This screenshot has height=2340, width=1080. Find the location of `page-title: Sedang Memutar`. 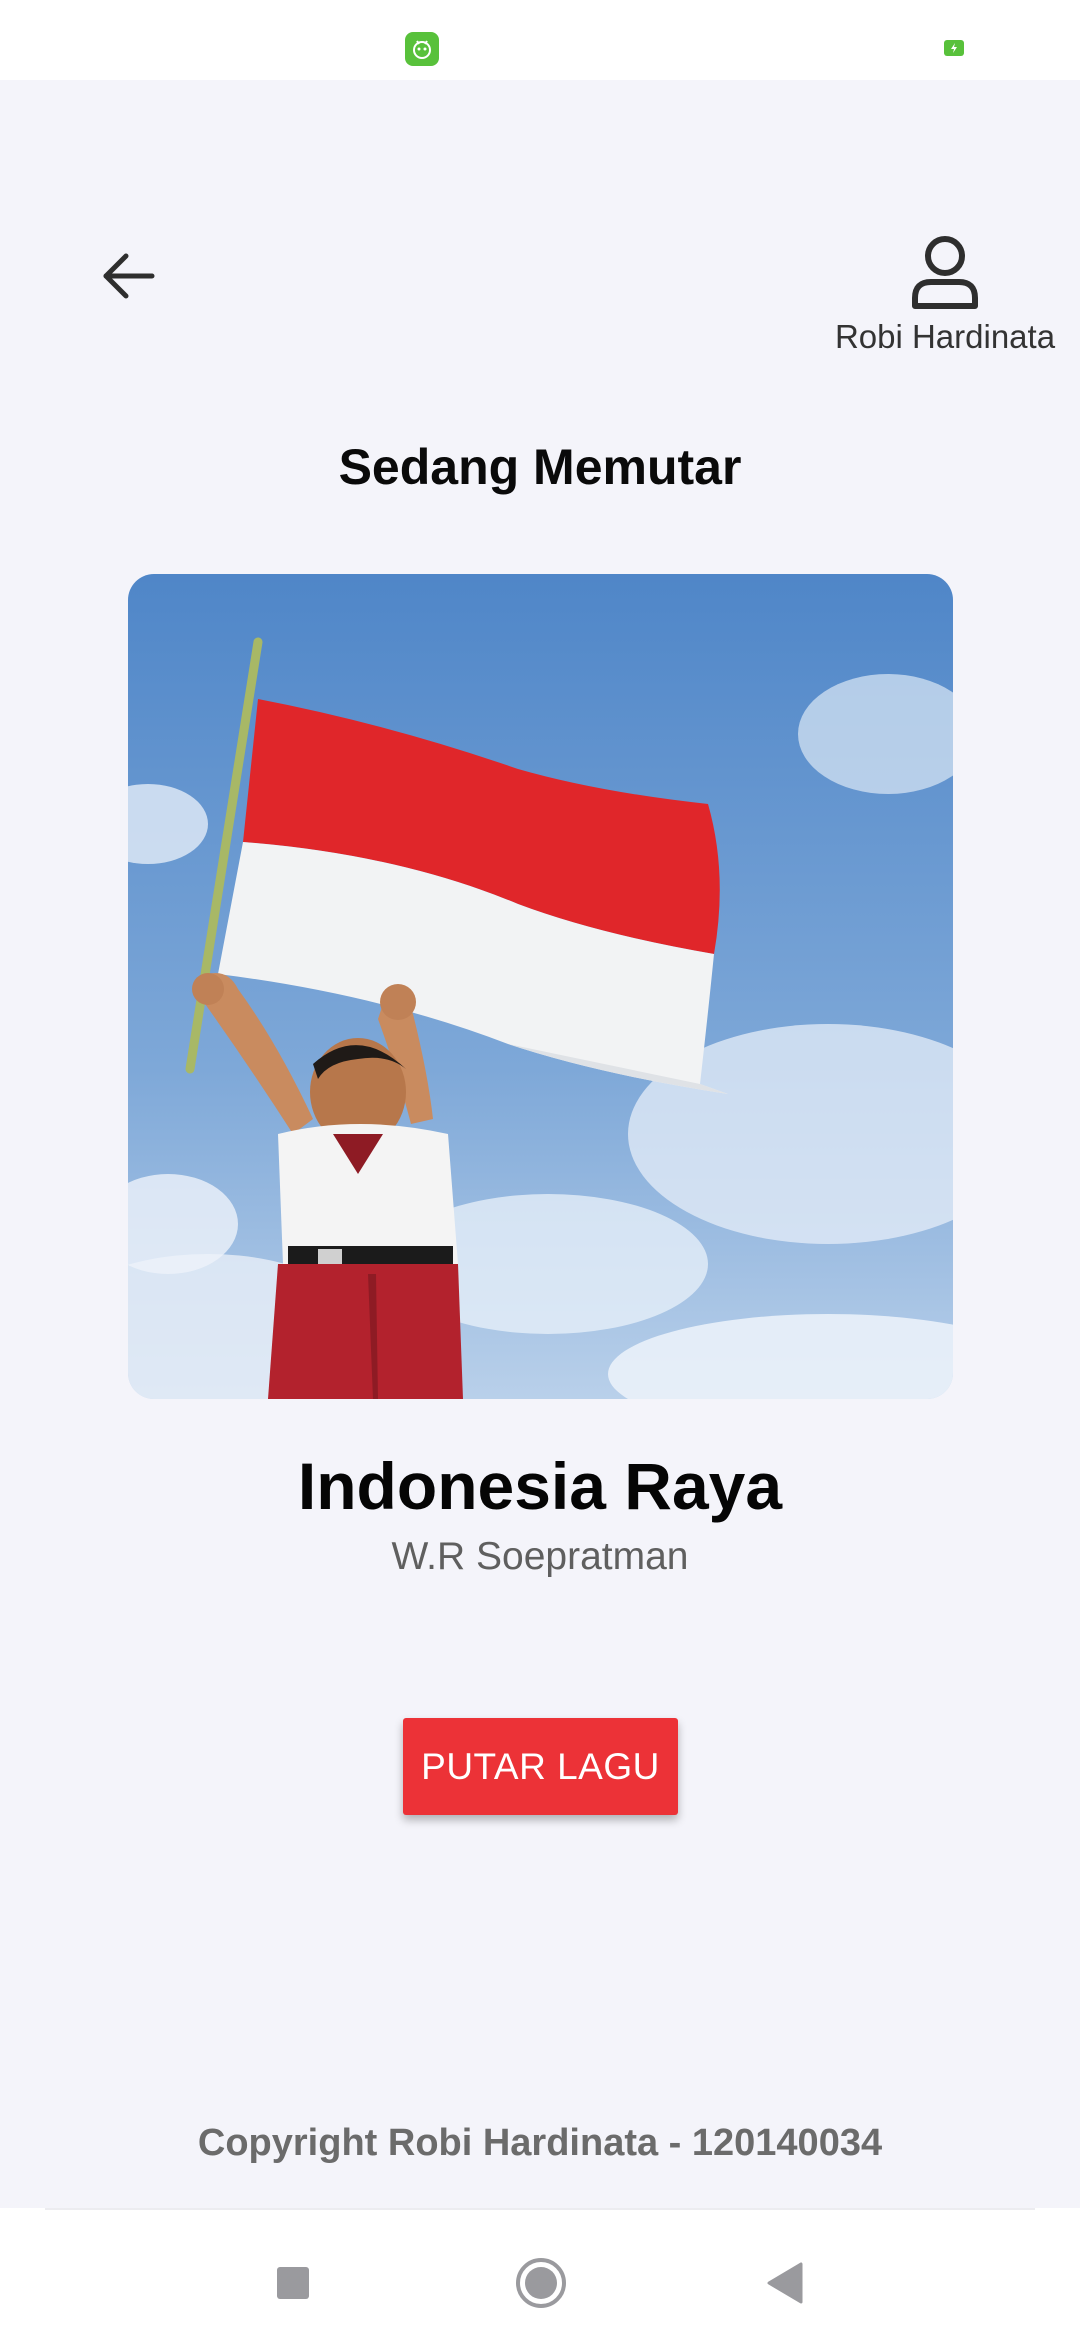

page-title: Sedang Memutar is located at coordinates (540, 467).